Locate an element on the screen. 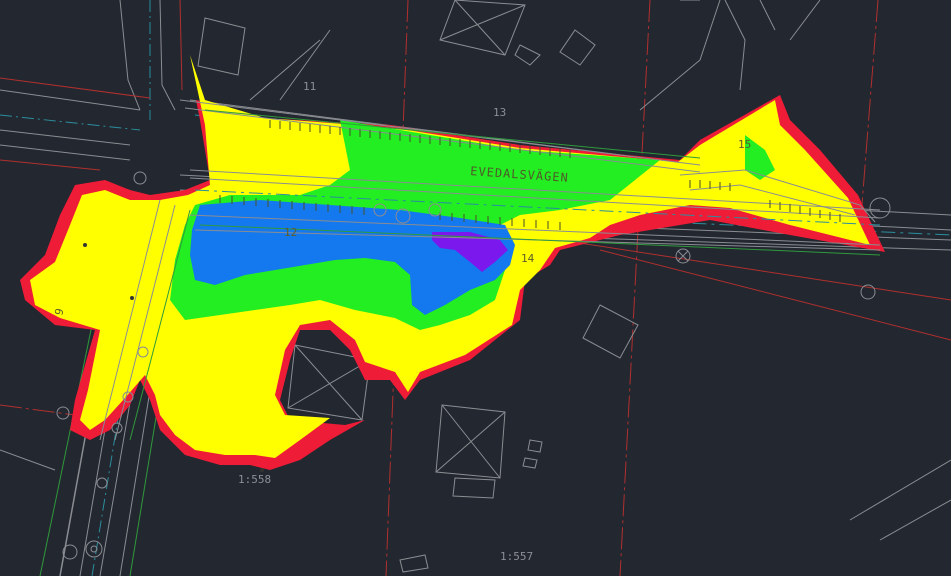  parcel-label-13: 13 is located at coordinates (499, 112).